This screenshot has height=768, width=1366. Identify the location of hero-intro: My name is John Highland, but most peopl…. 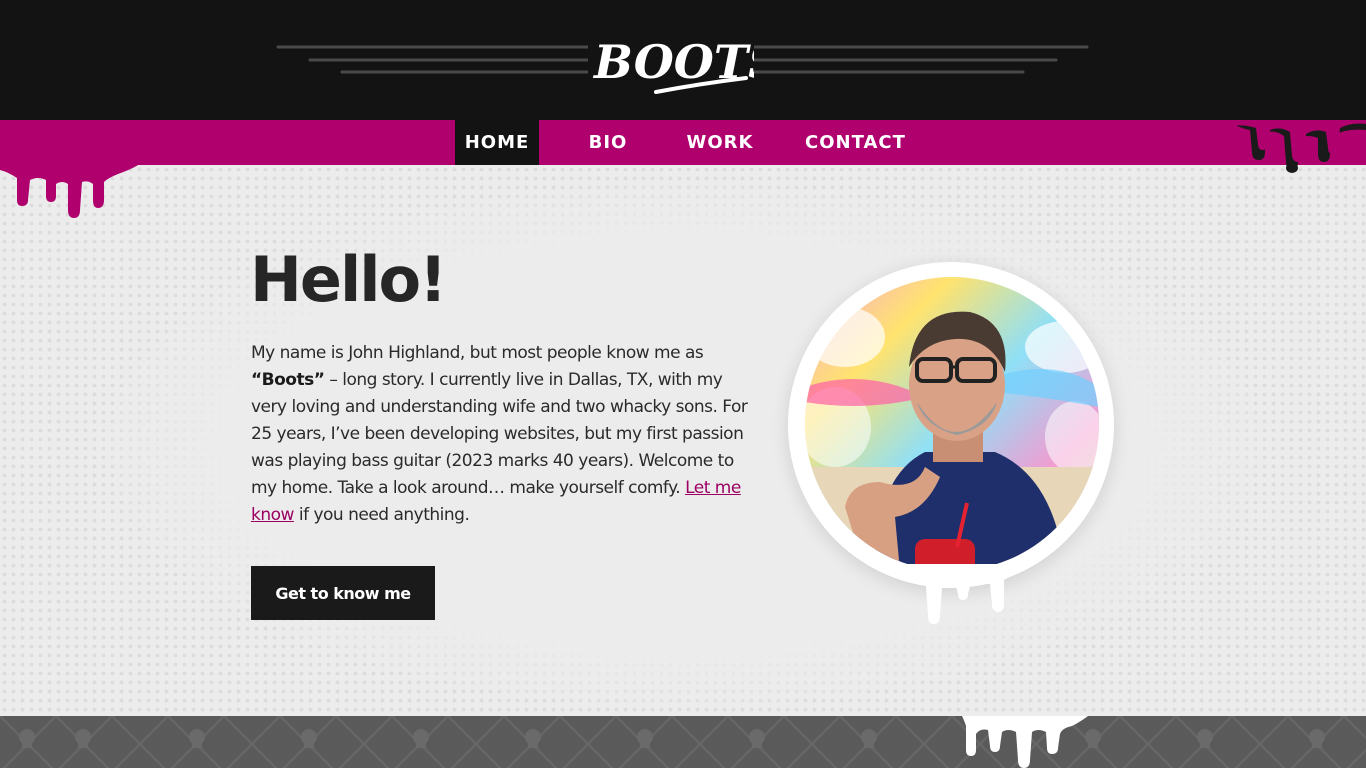
(501, 434).